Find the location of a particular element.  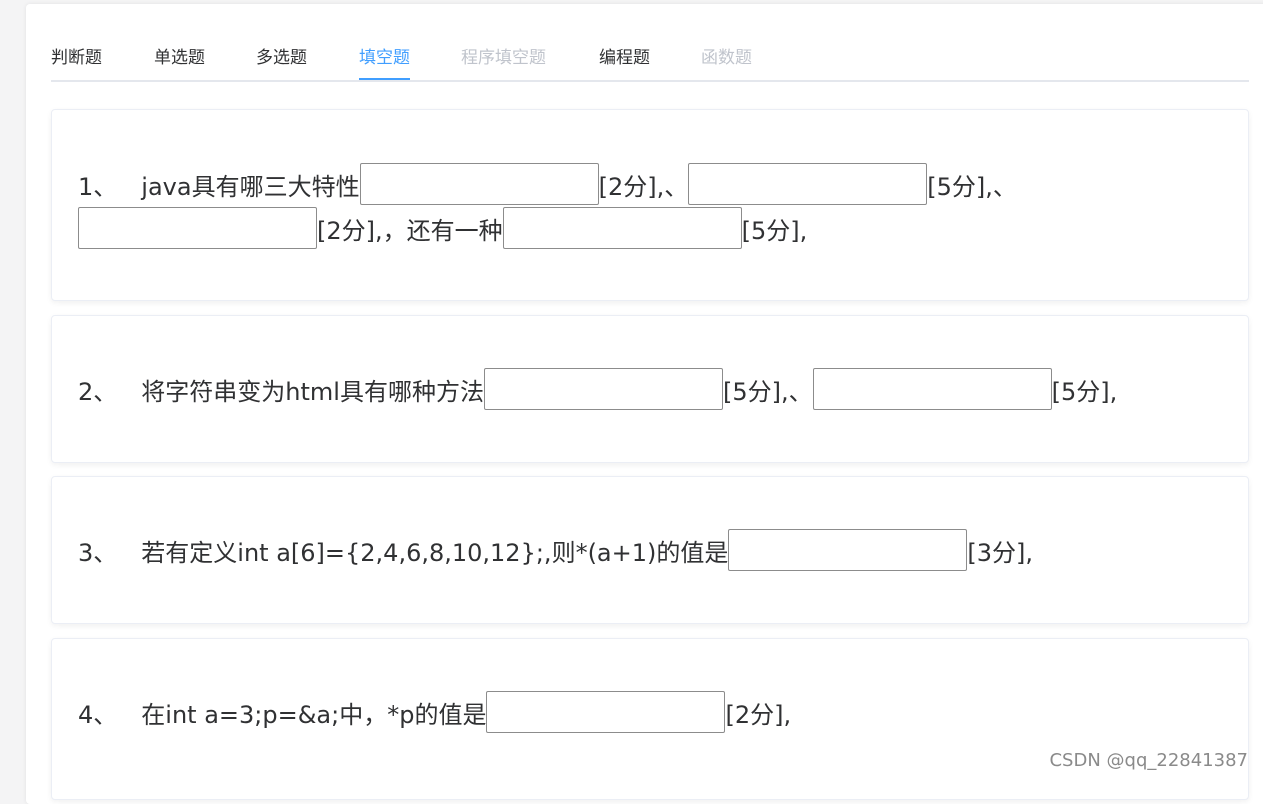

blank-score: [2分], is located at coordinates (758, 712).